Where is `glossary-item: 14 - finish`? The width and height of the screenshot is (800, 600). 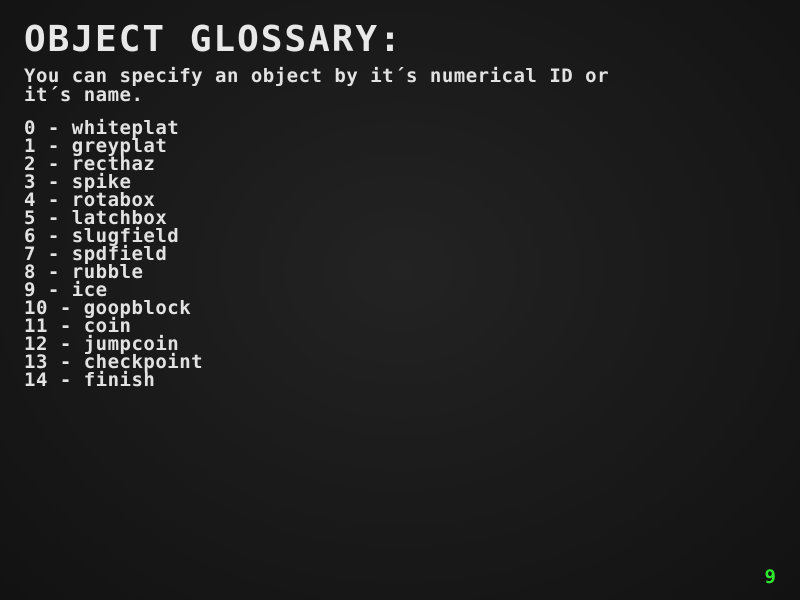 glossary-item: 14 - finish is located at coordinates (90, 380).